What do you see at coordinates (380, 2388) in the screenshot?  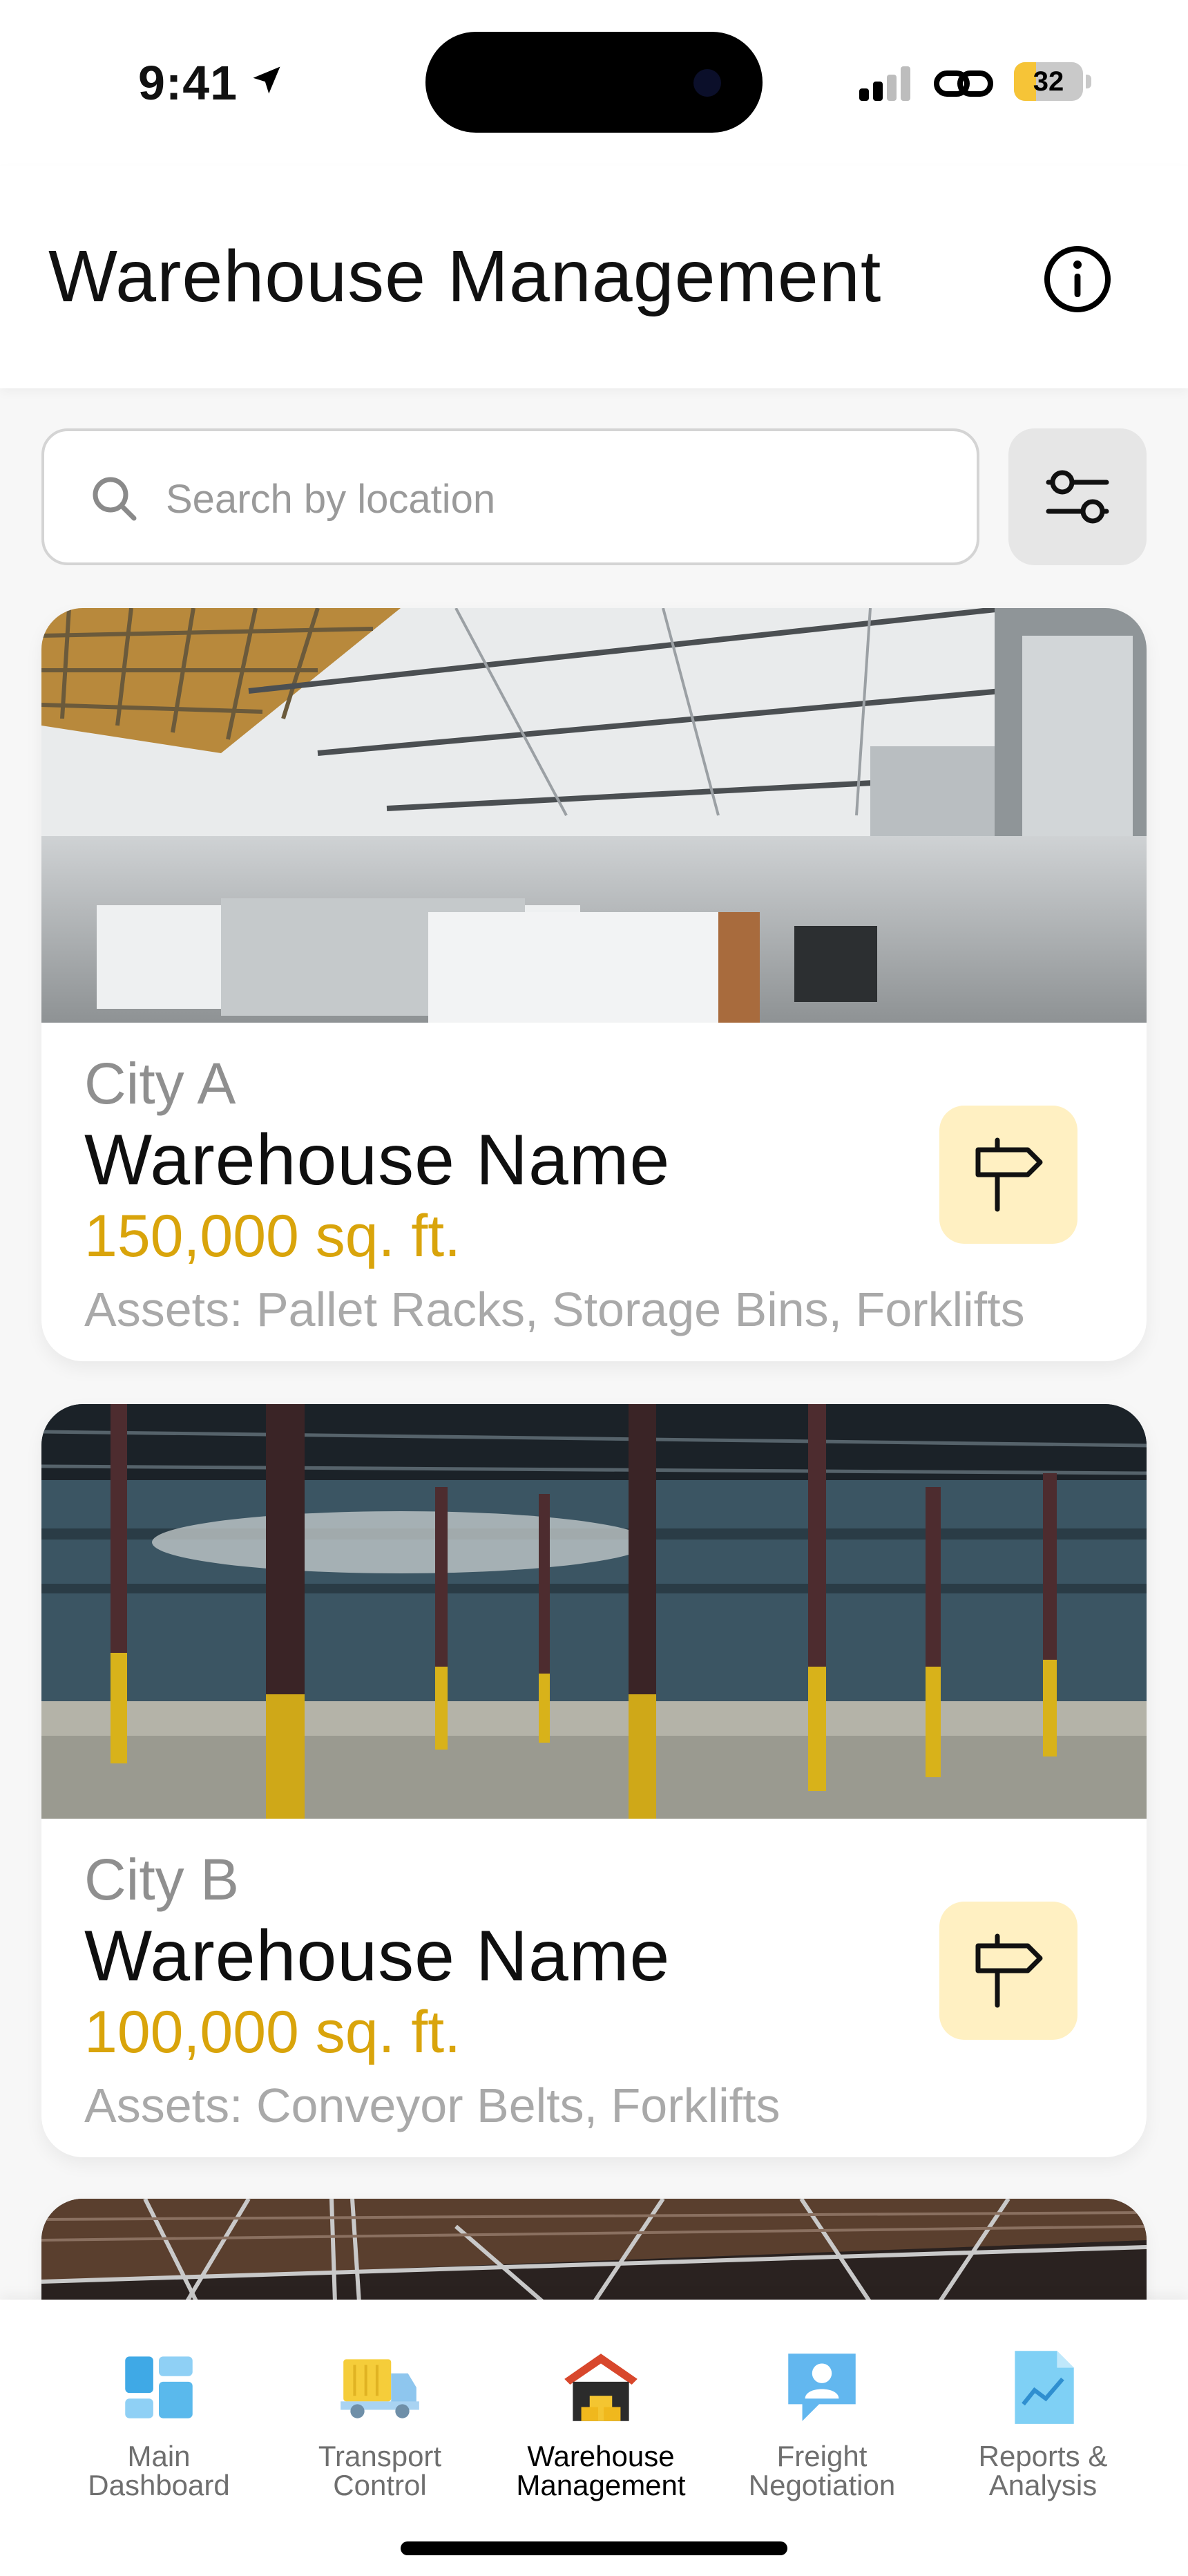 I see `delivery-truck-icon` at bounding box center [380, 2388].